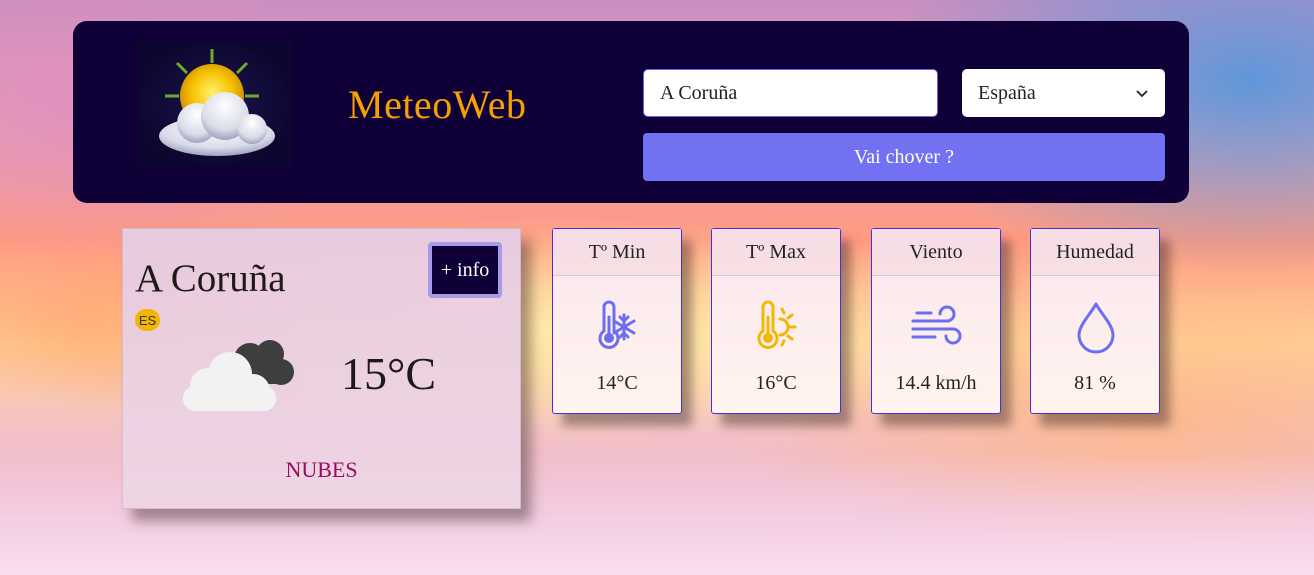  What do you see at coordinates (214, 103) in the screenshot?
I see `logo-sun-cloud-icon` at bounding box center [214, 103].